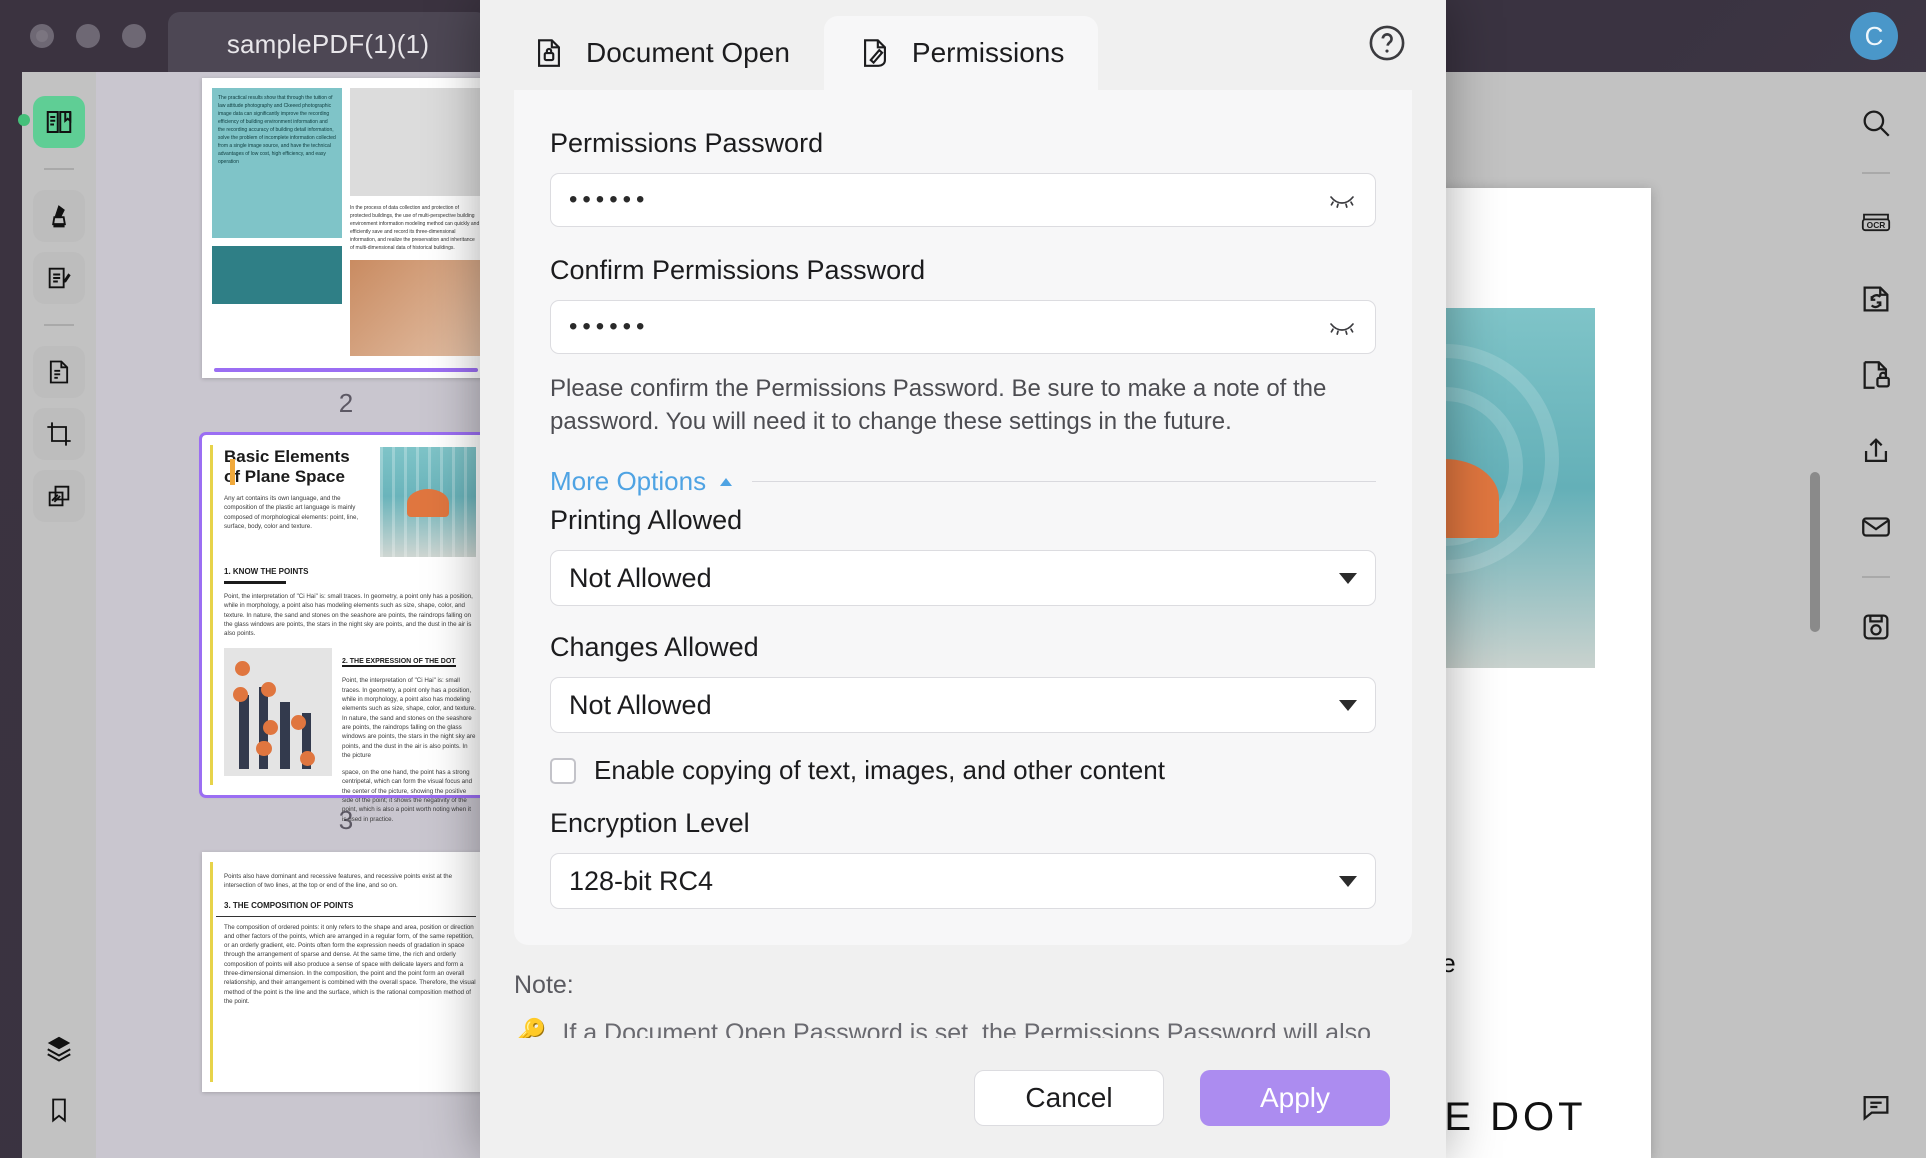 This screenshot has width=1926, height=1158. What do you see at coordinates (1876, 527) in the screenshot?
I see `toolbar-item-email` at bounding box center [1876, 527].